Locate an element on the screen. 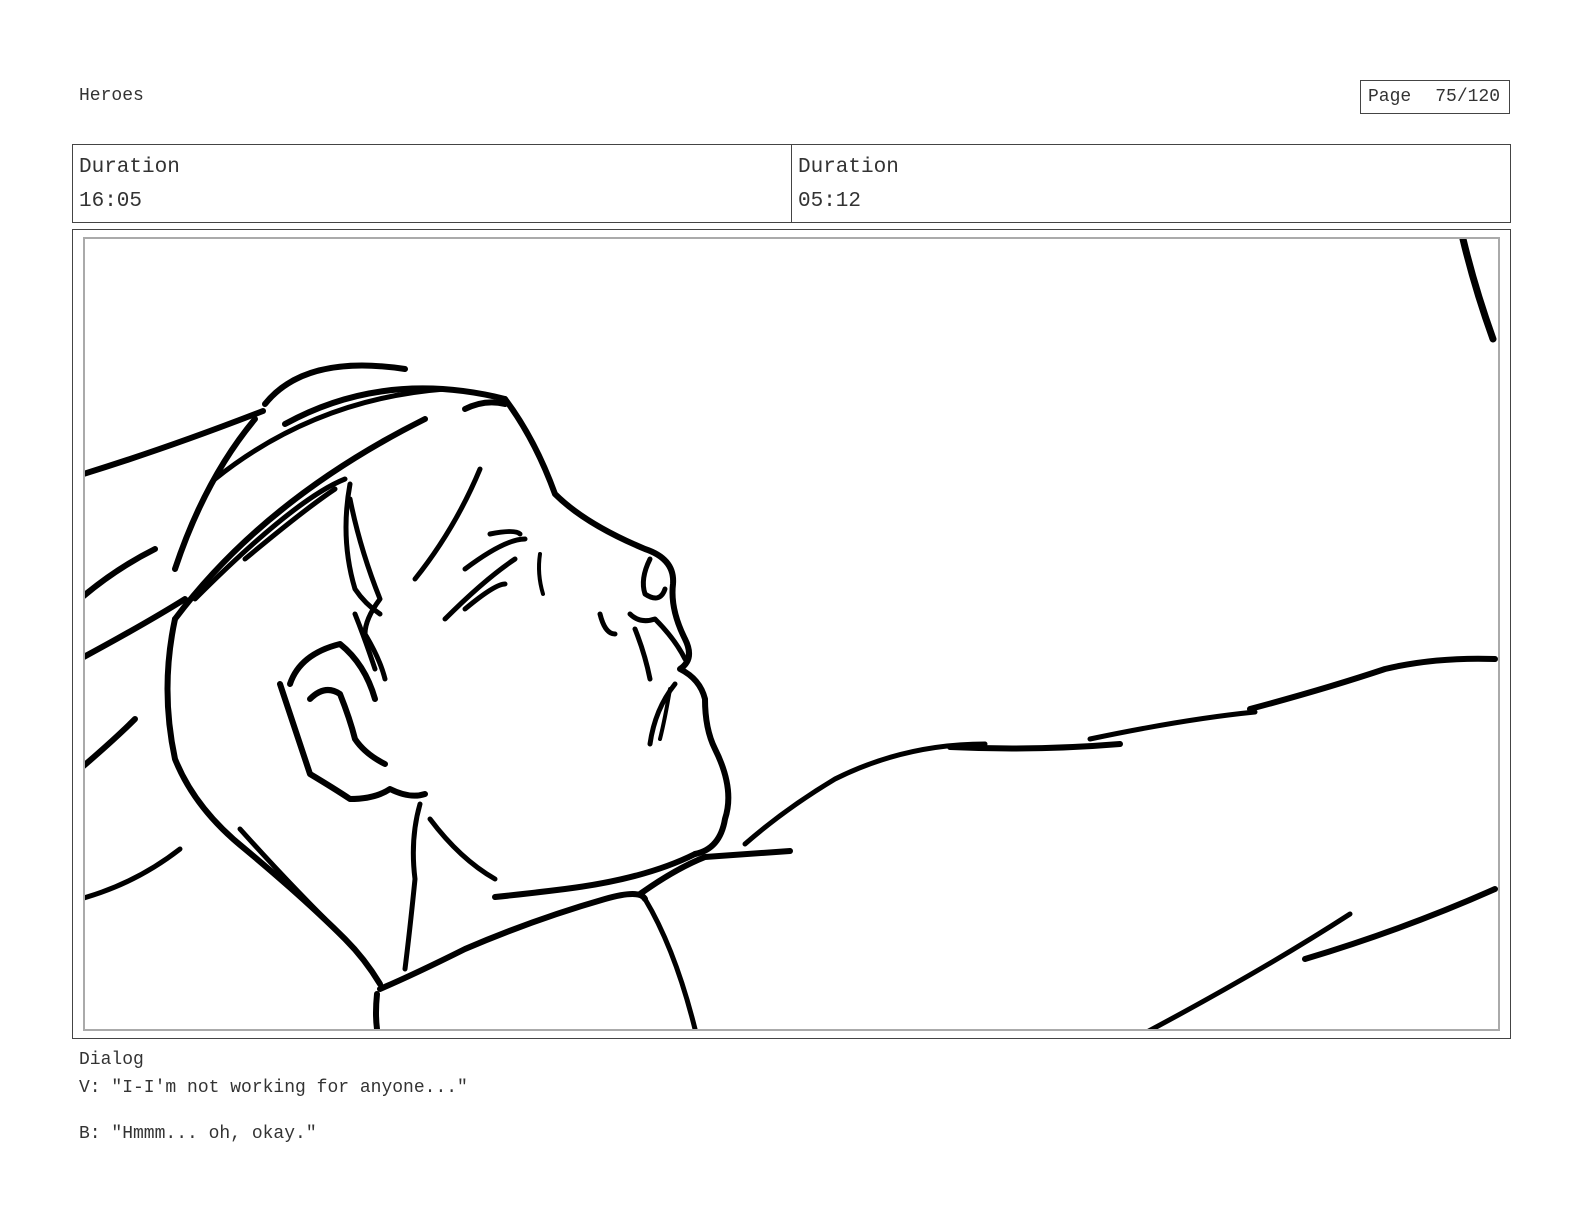 The image size is (1584, 1224). dialog-line: V: "I-I'm not working for anyone..." is located at coordinates (273, 1088).